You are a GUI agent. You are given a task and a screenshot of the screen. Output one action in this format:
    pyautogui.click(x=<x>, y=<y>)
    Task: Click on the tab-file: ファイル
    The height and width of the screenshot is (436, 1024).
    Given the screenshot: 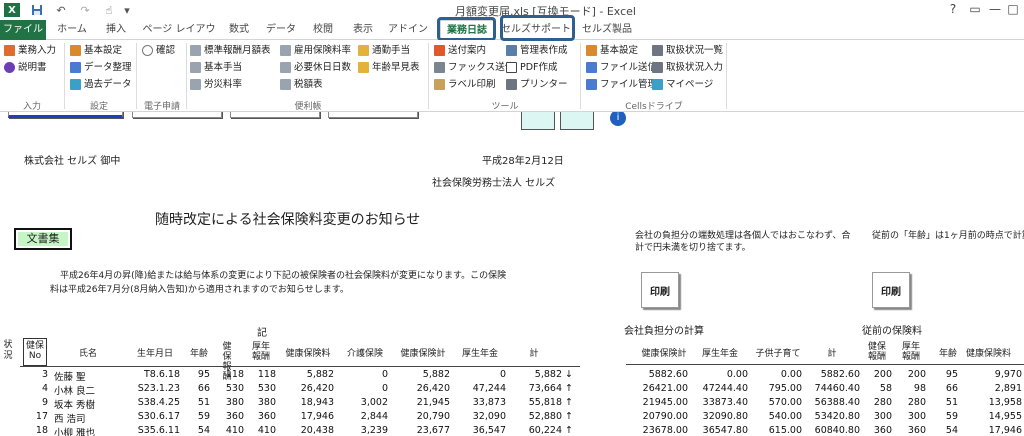 What is the action you would take?
    pyautogui.click(x=23, y=30)
    